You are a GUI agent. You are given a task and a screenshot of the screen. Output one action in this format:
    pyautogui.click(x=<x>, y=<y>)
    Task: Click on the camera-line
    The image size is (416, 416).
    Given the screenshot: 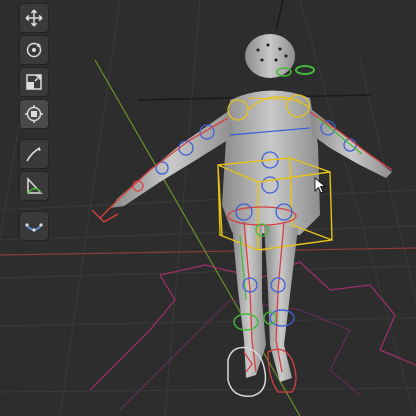 What is the action you would take?
    pyautogui.click(x=279, y=15)
    